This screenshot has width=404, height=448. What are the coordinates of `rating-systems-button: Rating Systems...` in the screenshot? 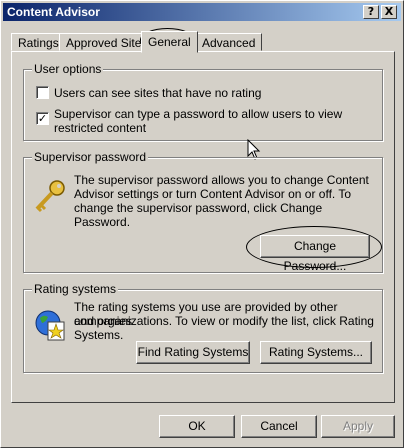 It's located at (316, 352).